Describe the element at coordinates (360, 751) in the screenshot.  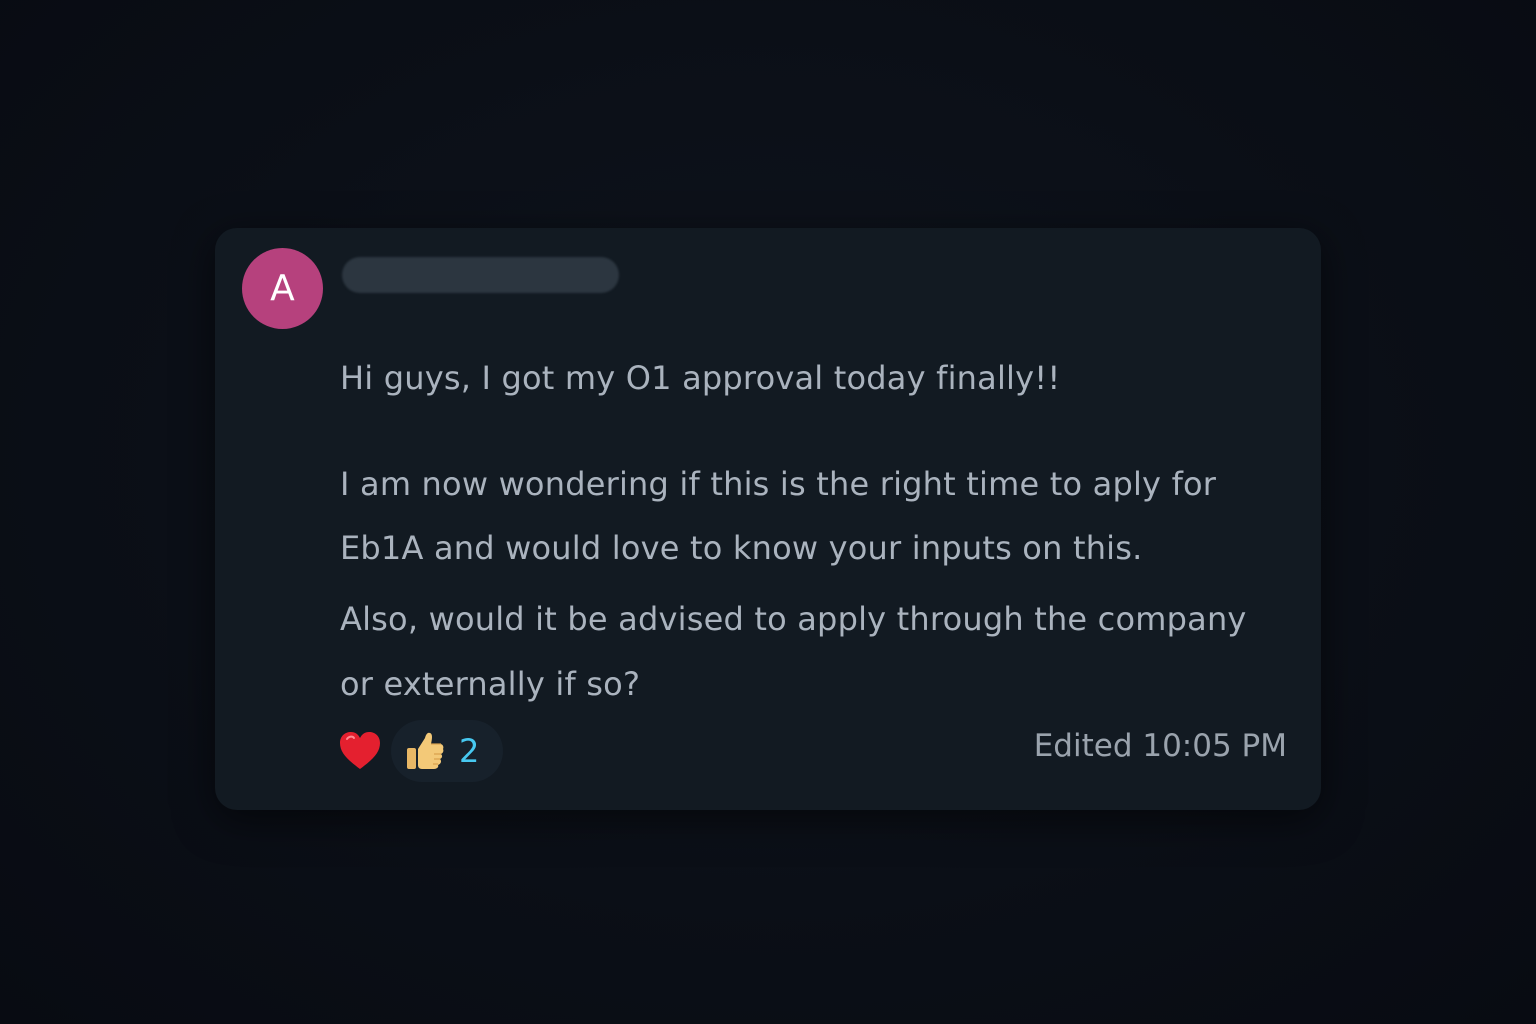
I see `heart-icon` at that location.